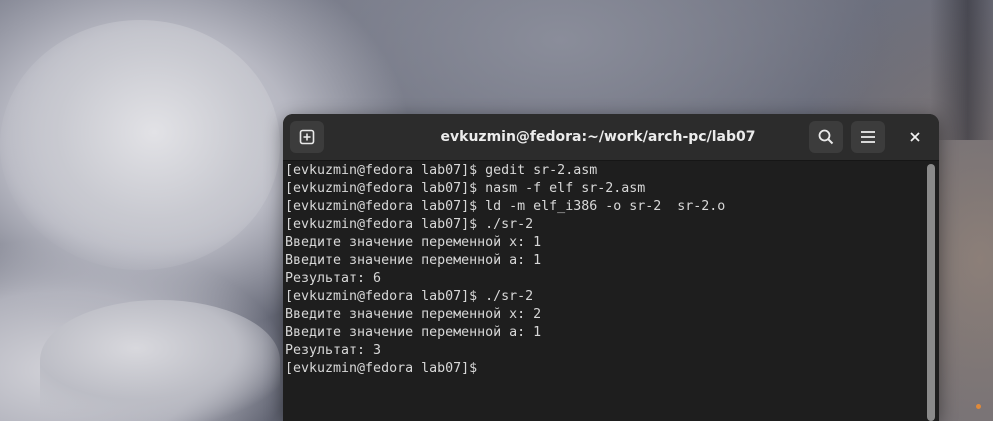 This screenshot has width=993, height=421. What do you see at coordinates (333, 350) in the screenshot?
I see `terminal-line: Результат: 3` at bounding box center [333, 350].